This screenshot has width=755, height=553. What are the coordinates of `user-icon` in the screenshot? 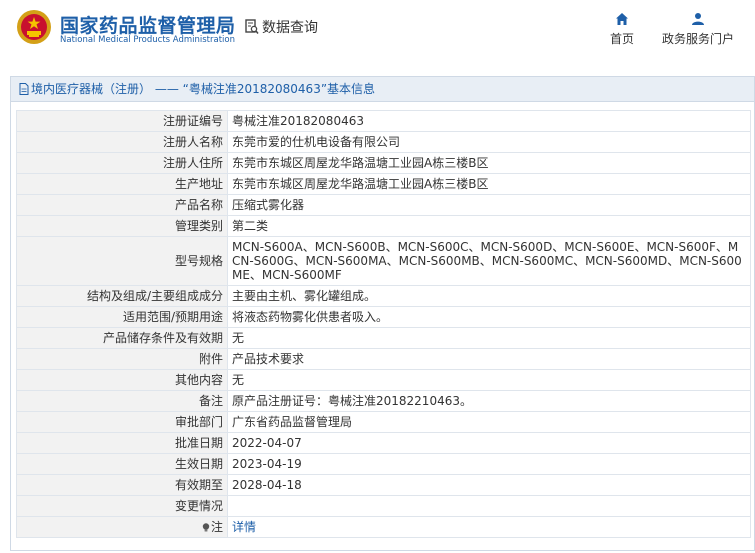 It's located at (698, 19).